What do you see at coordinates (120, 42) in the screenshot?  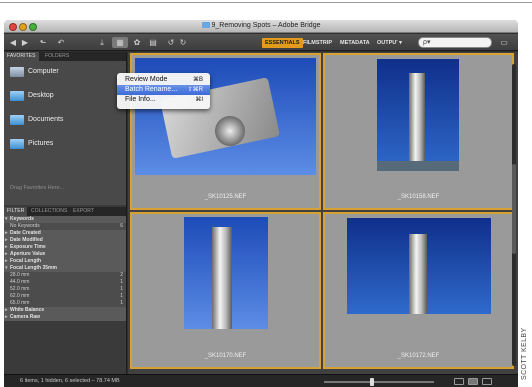 I see `refine-menu-icon: ▦` at bounding box center [120, 42].